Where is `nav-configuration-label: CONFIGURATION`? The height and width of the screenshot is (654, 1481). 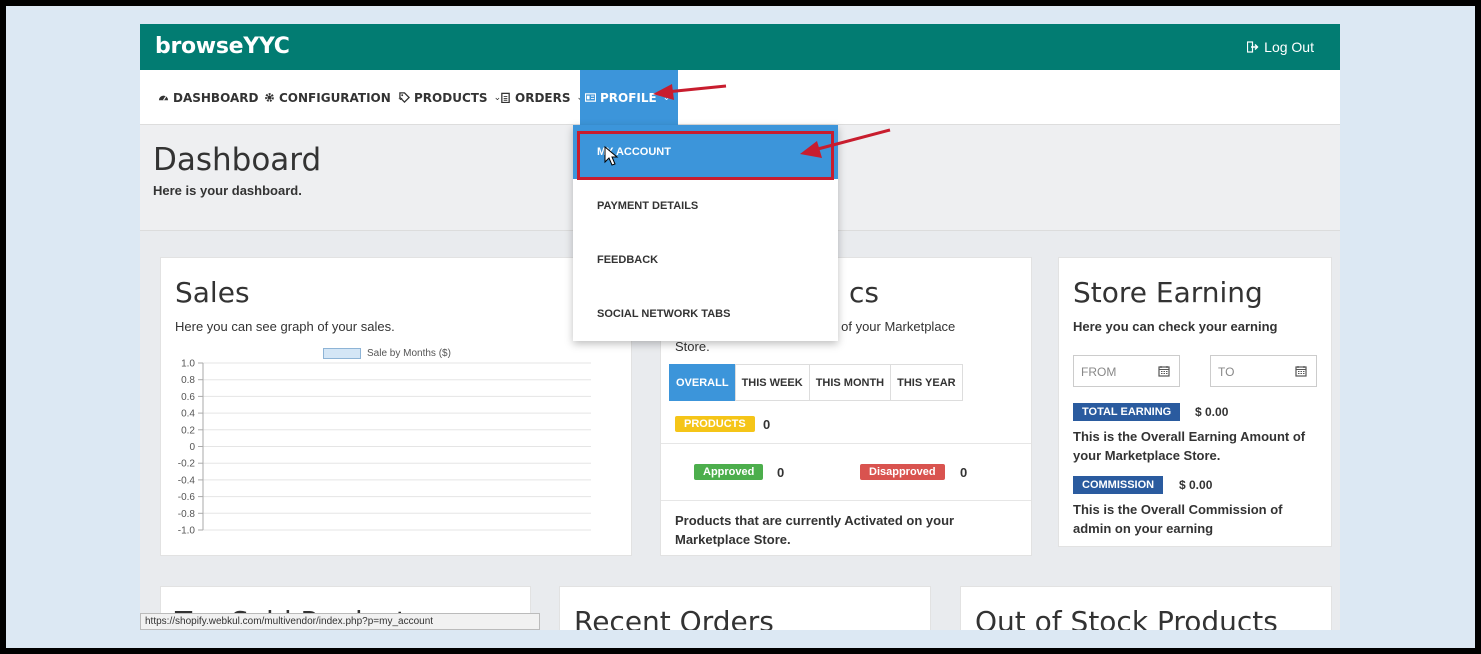 nav-configuration-label: CONFIGURATION is located at coordinates (335, 97).